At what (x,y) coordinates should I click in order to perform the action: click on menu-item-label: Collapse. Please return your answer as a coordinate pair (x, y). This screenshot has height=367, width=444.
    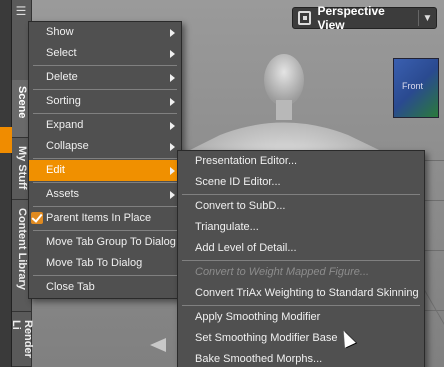
    Looking at the image, I should click on (67, 146).